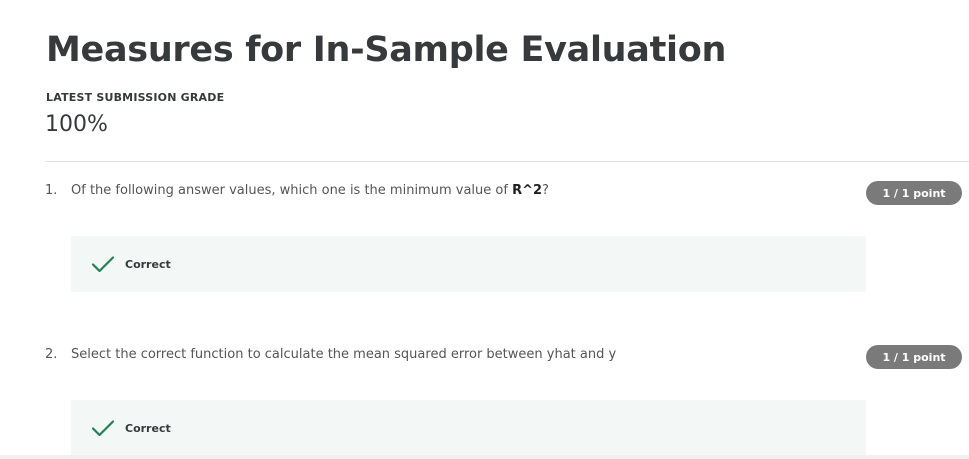 The image size is (969, 459). What do you see at coordinates (51, 354) in the screenshot?
I see `question-number-2: 2.` at bounding box center [51, 354].